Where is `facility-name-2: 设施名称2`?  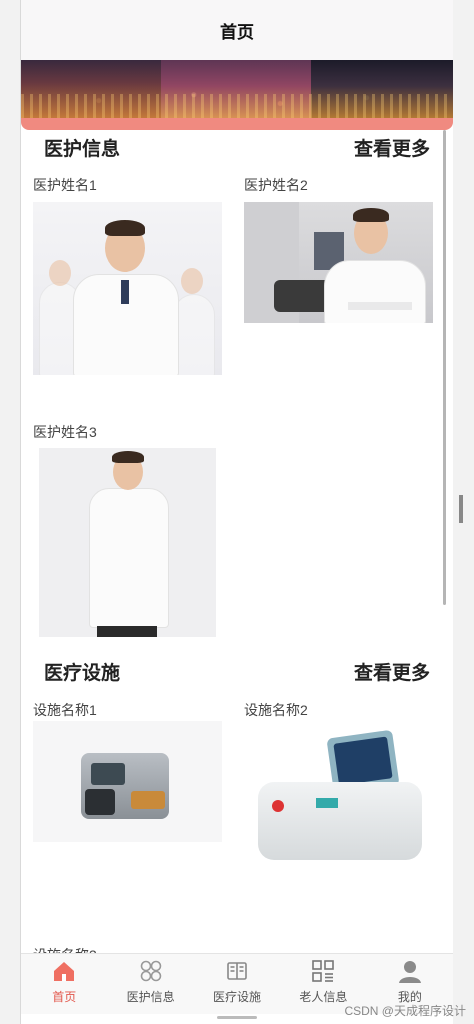
facility-name-2: 设施名称2 is located at coordinates (276, 710).